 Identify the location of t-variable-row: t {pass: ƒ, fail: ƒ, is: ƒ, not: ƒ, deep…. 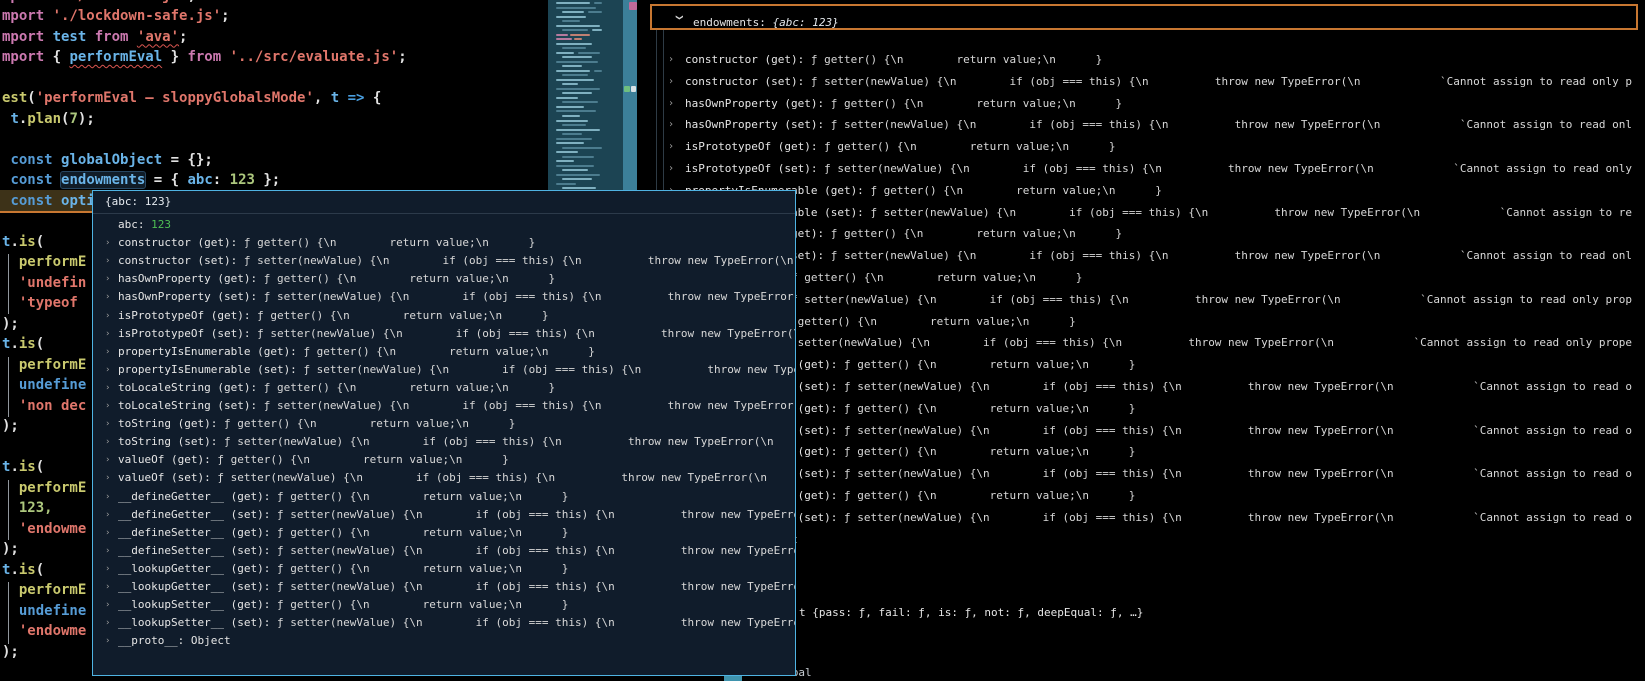
(1222, 613).